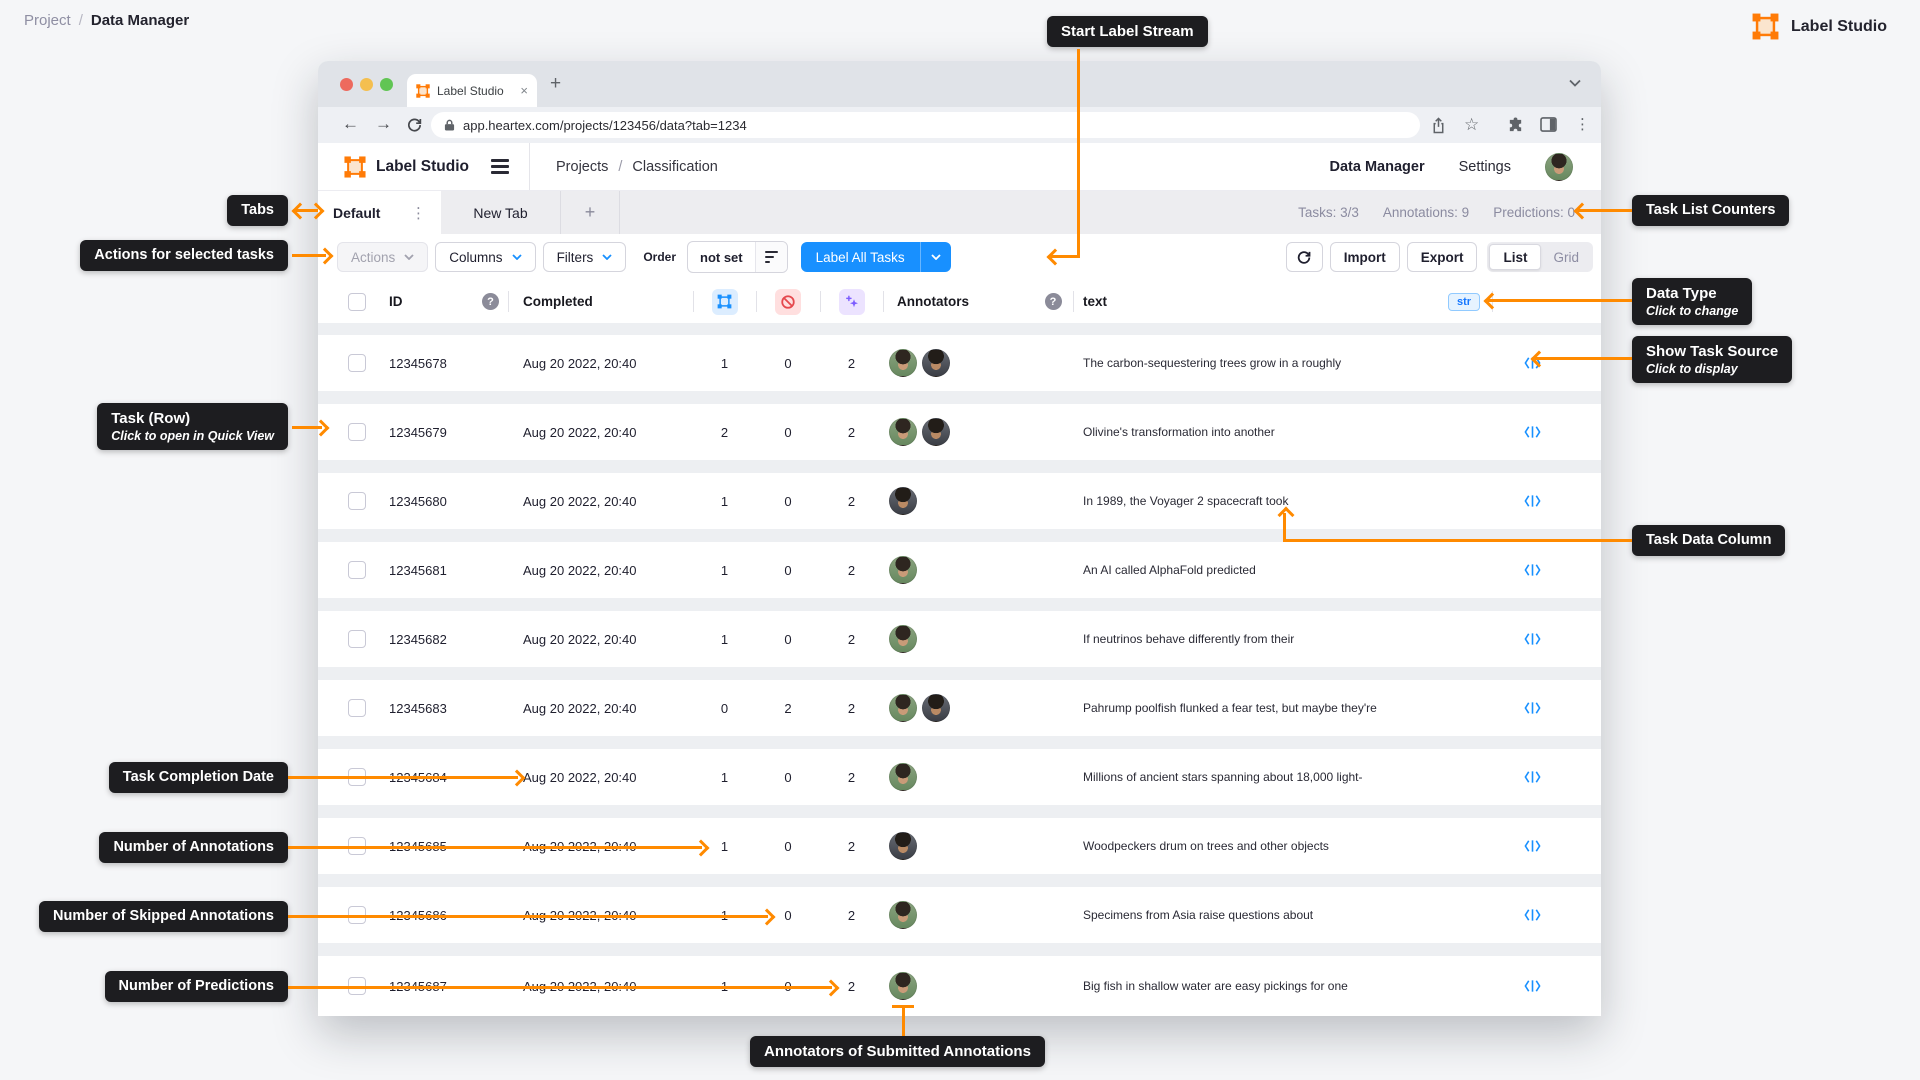 The width and height of the screenshot is (1920, 1080). I want to click on column-header-annotators: Annotators, so click(958, 301).